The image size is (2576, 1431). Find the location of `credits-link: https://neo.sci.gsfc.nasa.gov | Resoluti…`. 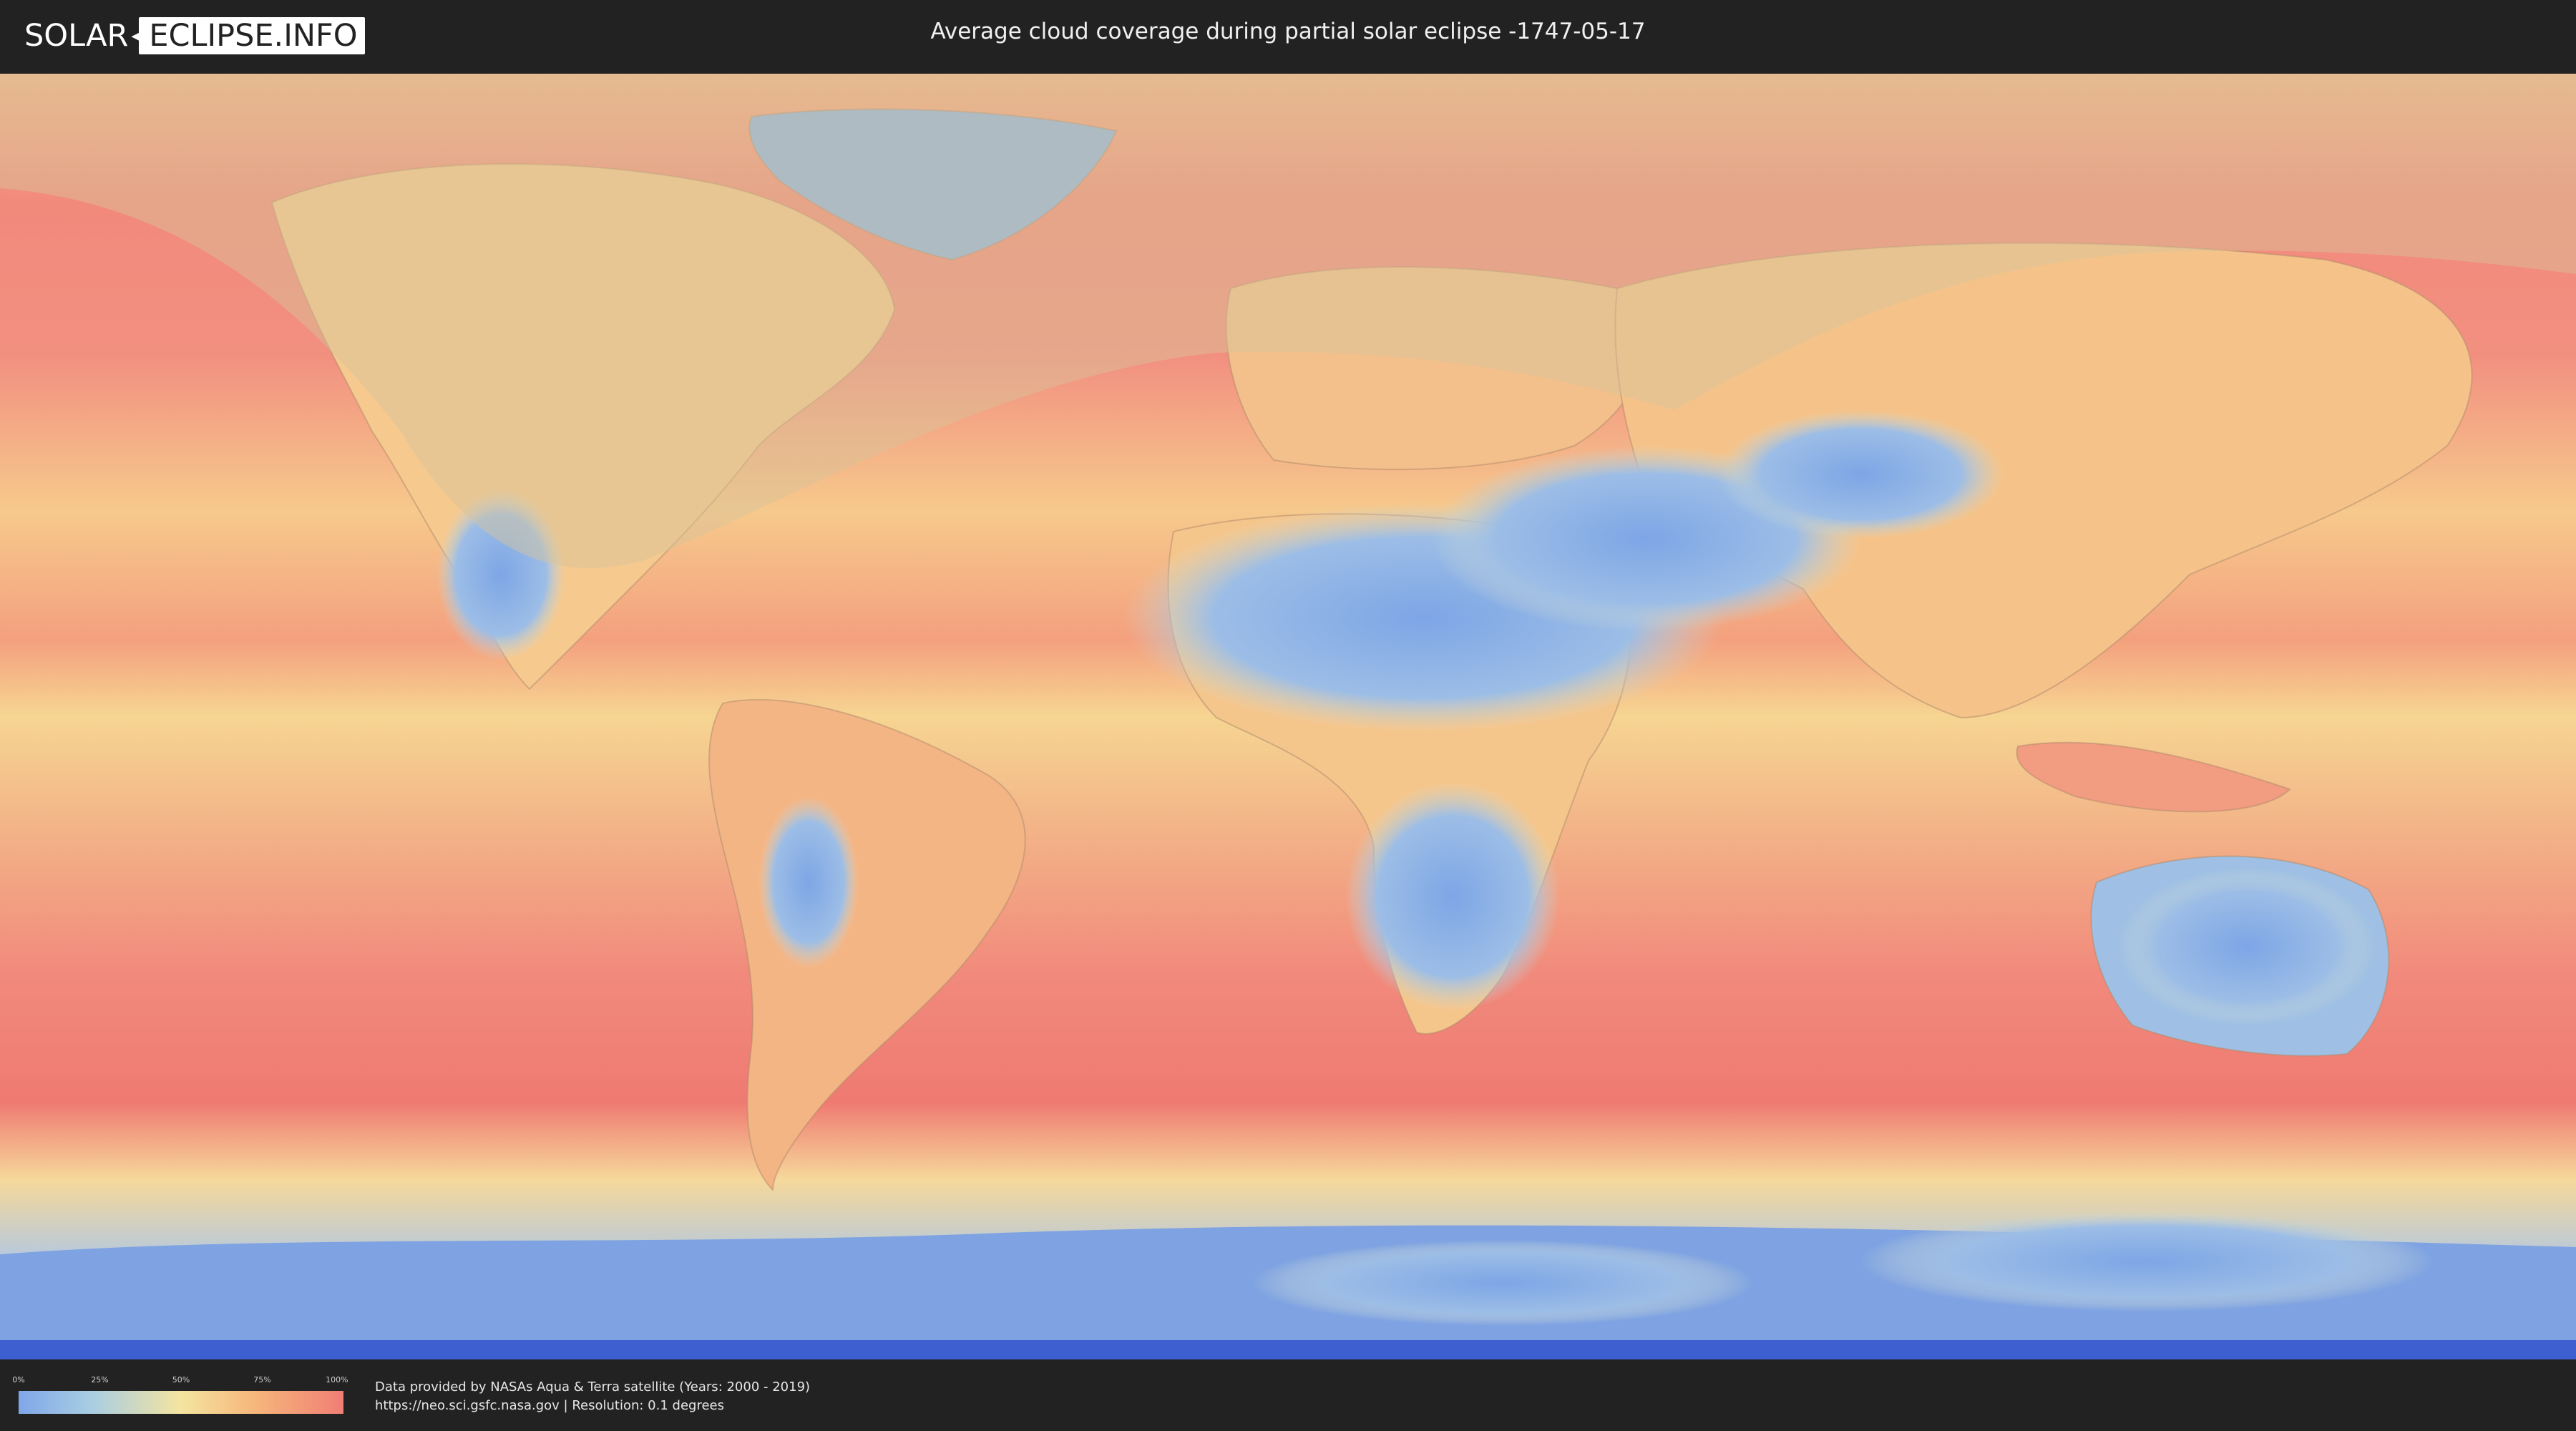

credits-link: https://neo.sci.gsfc.nasa.gov | Resoluti… is located at coordinates (592, 1406).